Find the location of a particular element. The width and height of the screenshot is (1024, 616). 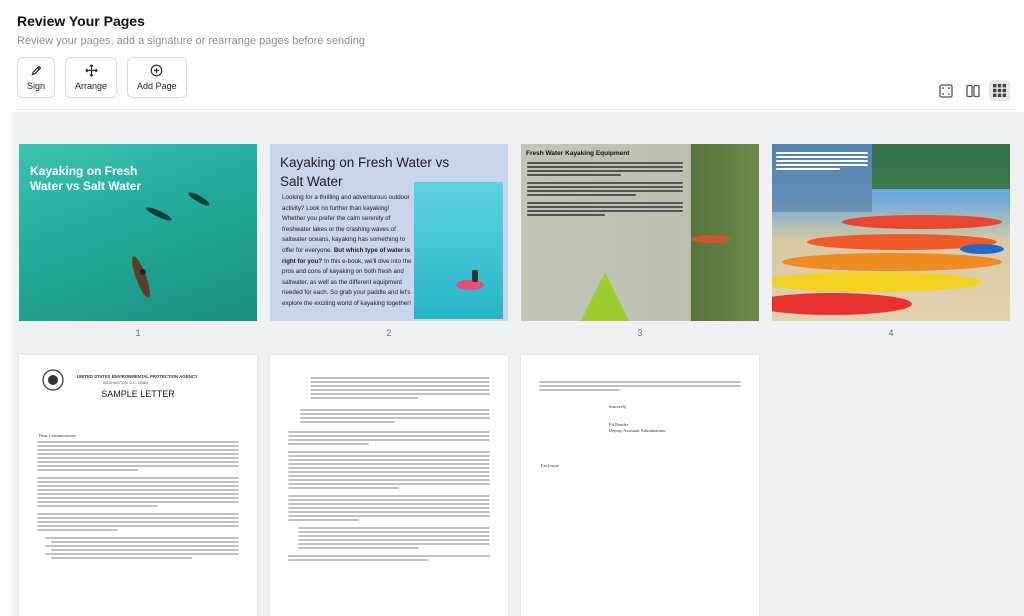

signer-name: Ed Bender is located at coordinates (619, 424).